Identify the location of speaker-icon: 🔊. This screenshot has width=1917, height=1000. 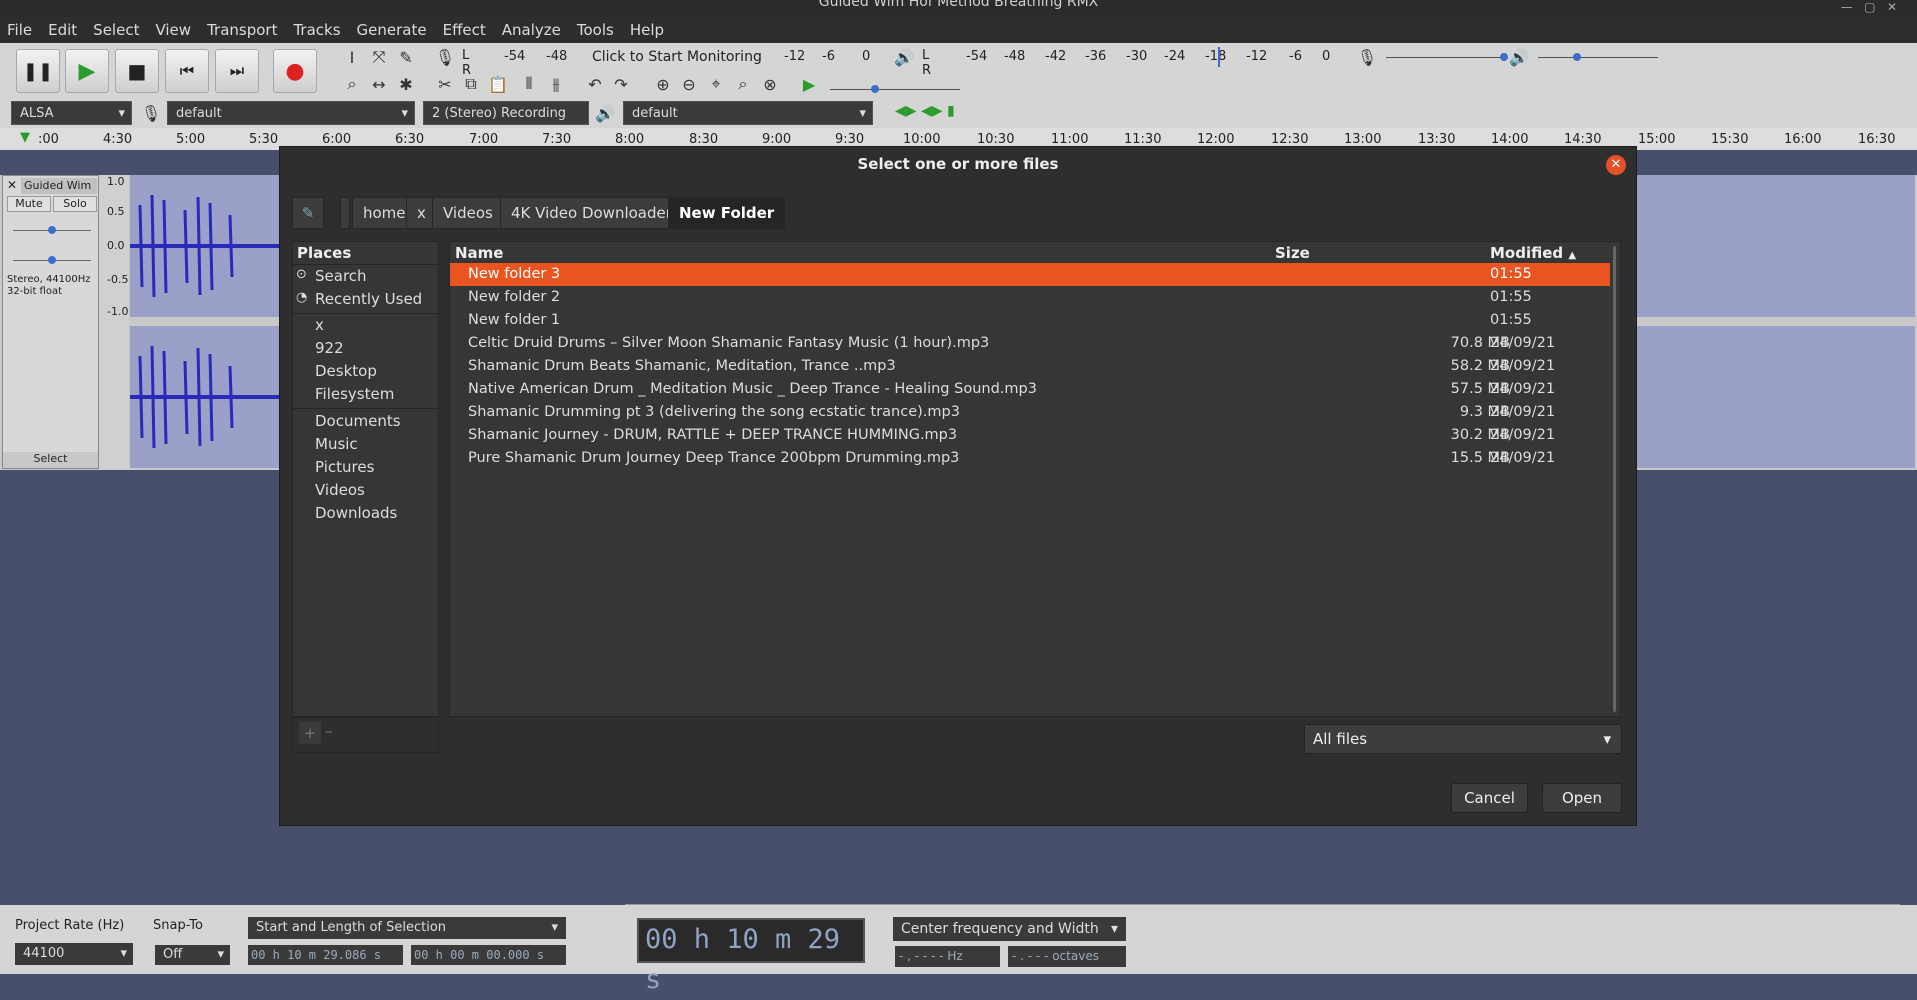
(904, 57).